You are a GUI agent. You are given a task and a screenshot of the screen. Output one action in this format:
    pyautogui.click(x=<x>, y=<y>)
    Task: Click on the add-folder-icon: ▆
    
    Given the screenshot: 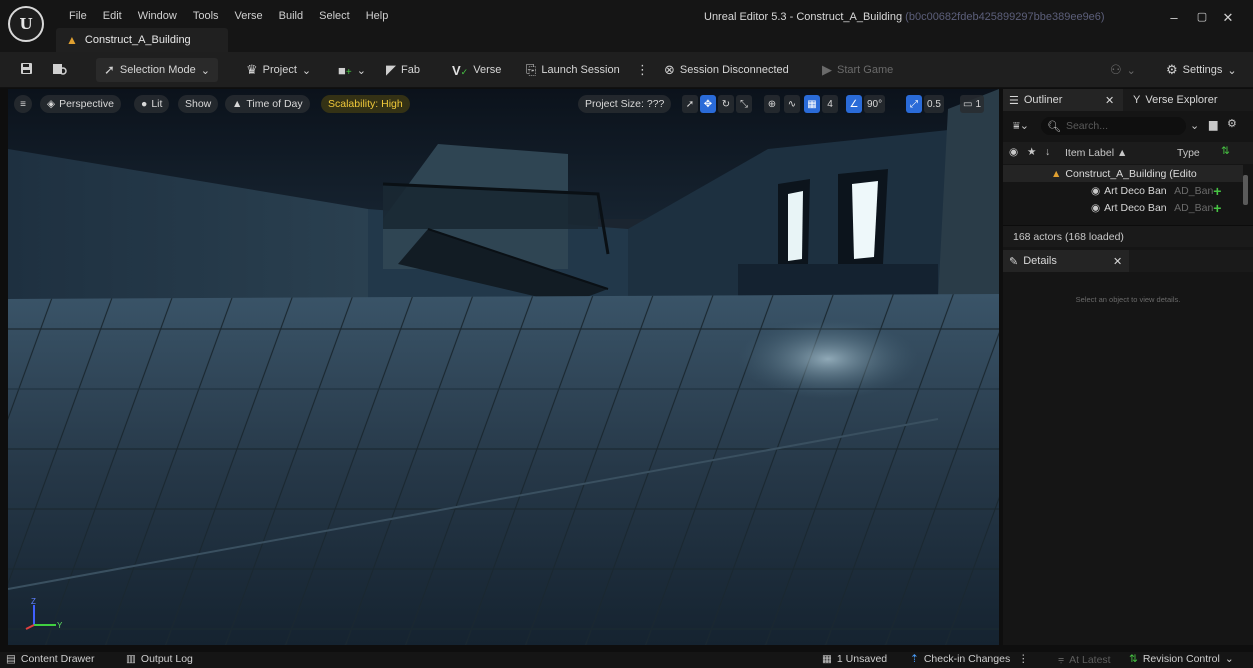 What is the action you would take?
    pyautogui.click(x=1213, y=124)
    